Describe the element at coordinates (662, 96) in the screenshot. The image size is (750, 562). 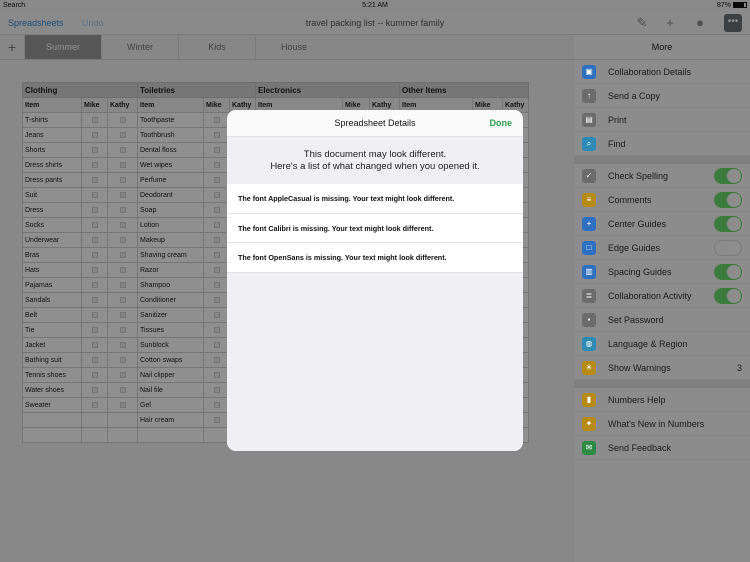
I see `more-item-share: ↑ Send a Copy` at that location.